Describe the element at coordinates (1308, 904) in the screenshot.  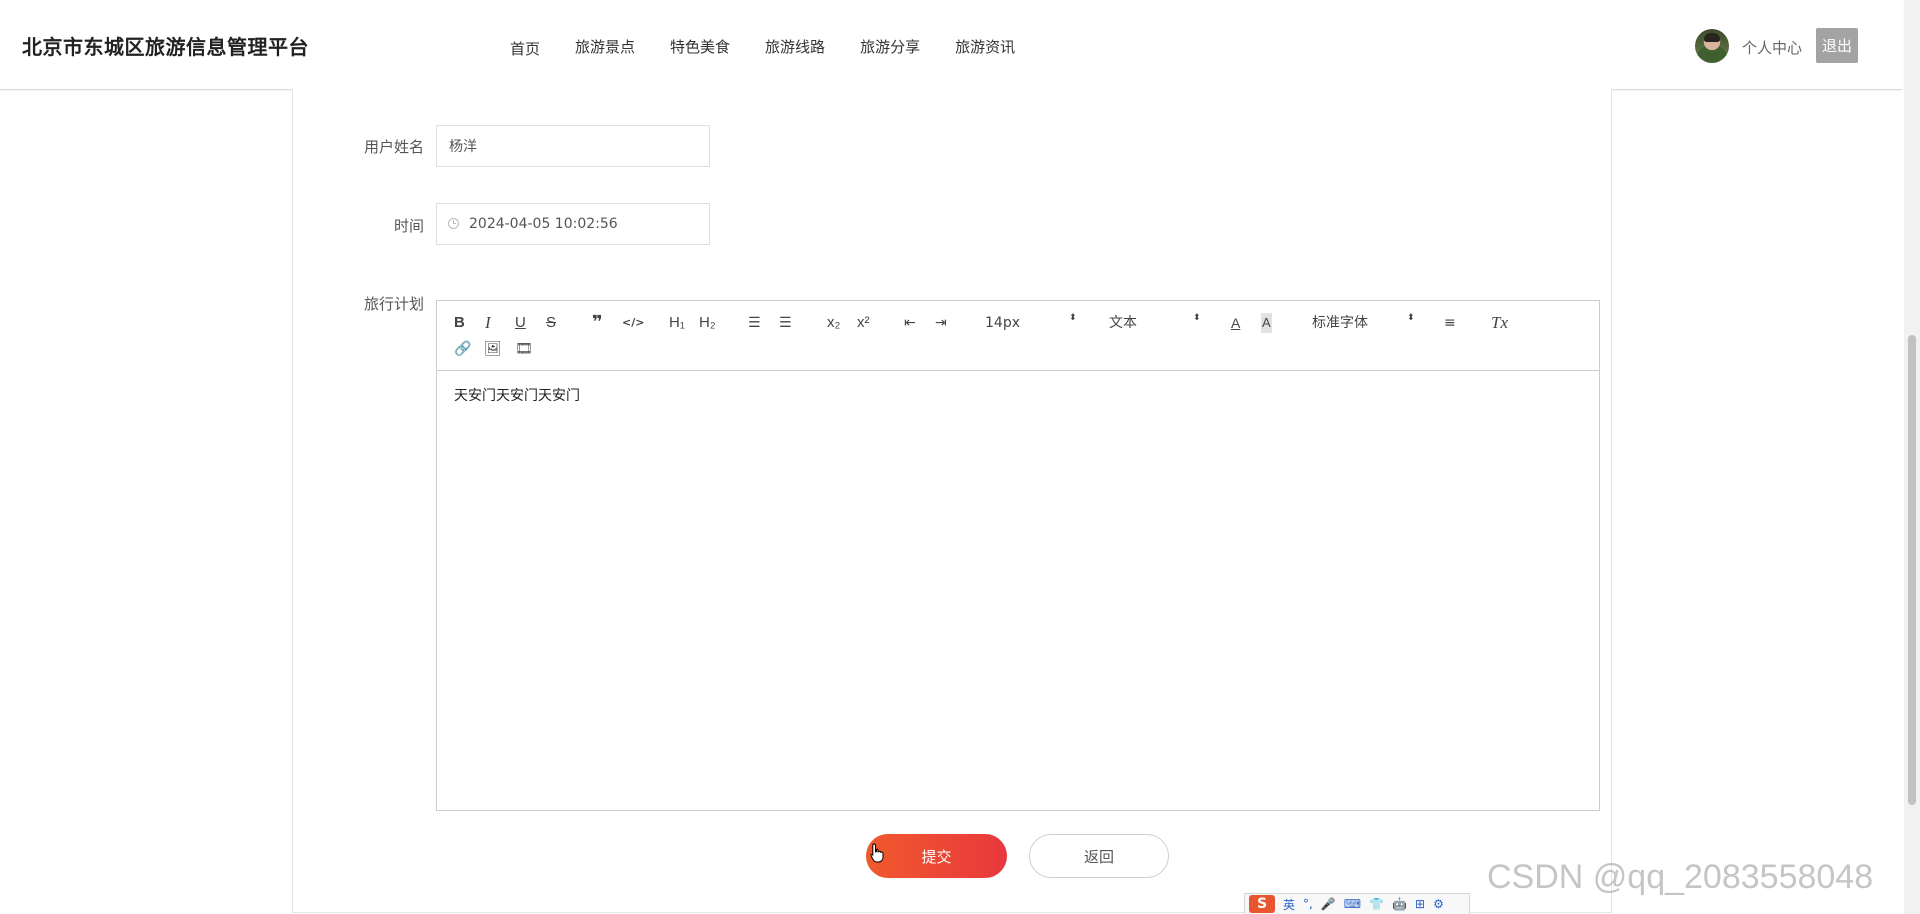
I see `ime-punct-icon: °,` at that location.